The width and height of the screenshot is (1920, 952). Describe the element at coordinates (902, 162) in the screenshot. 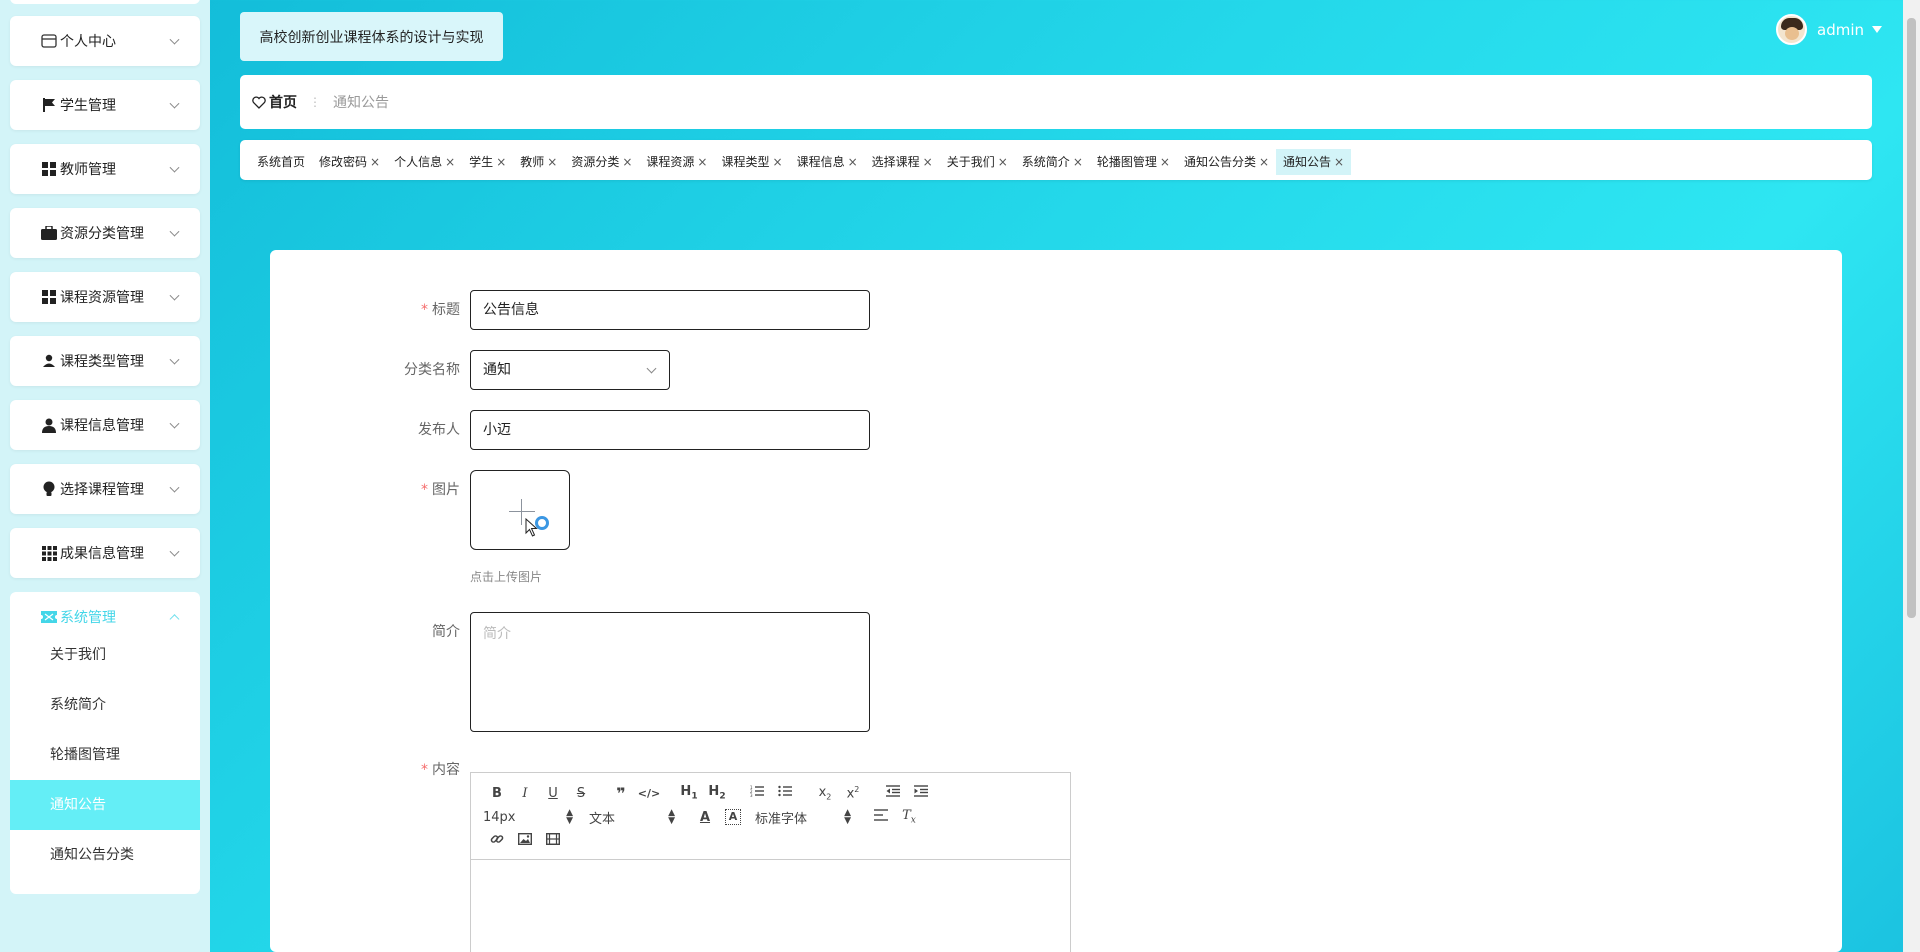

I see `tab-course-selection: 选择课程 ×` at that location.